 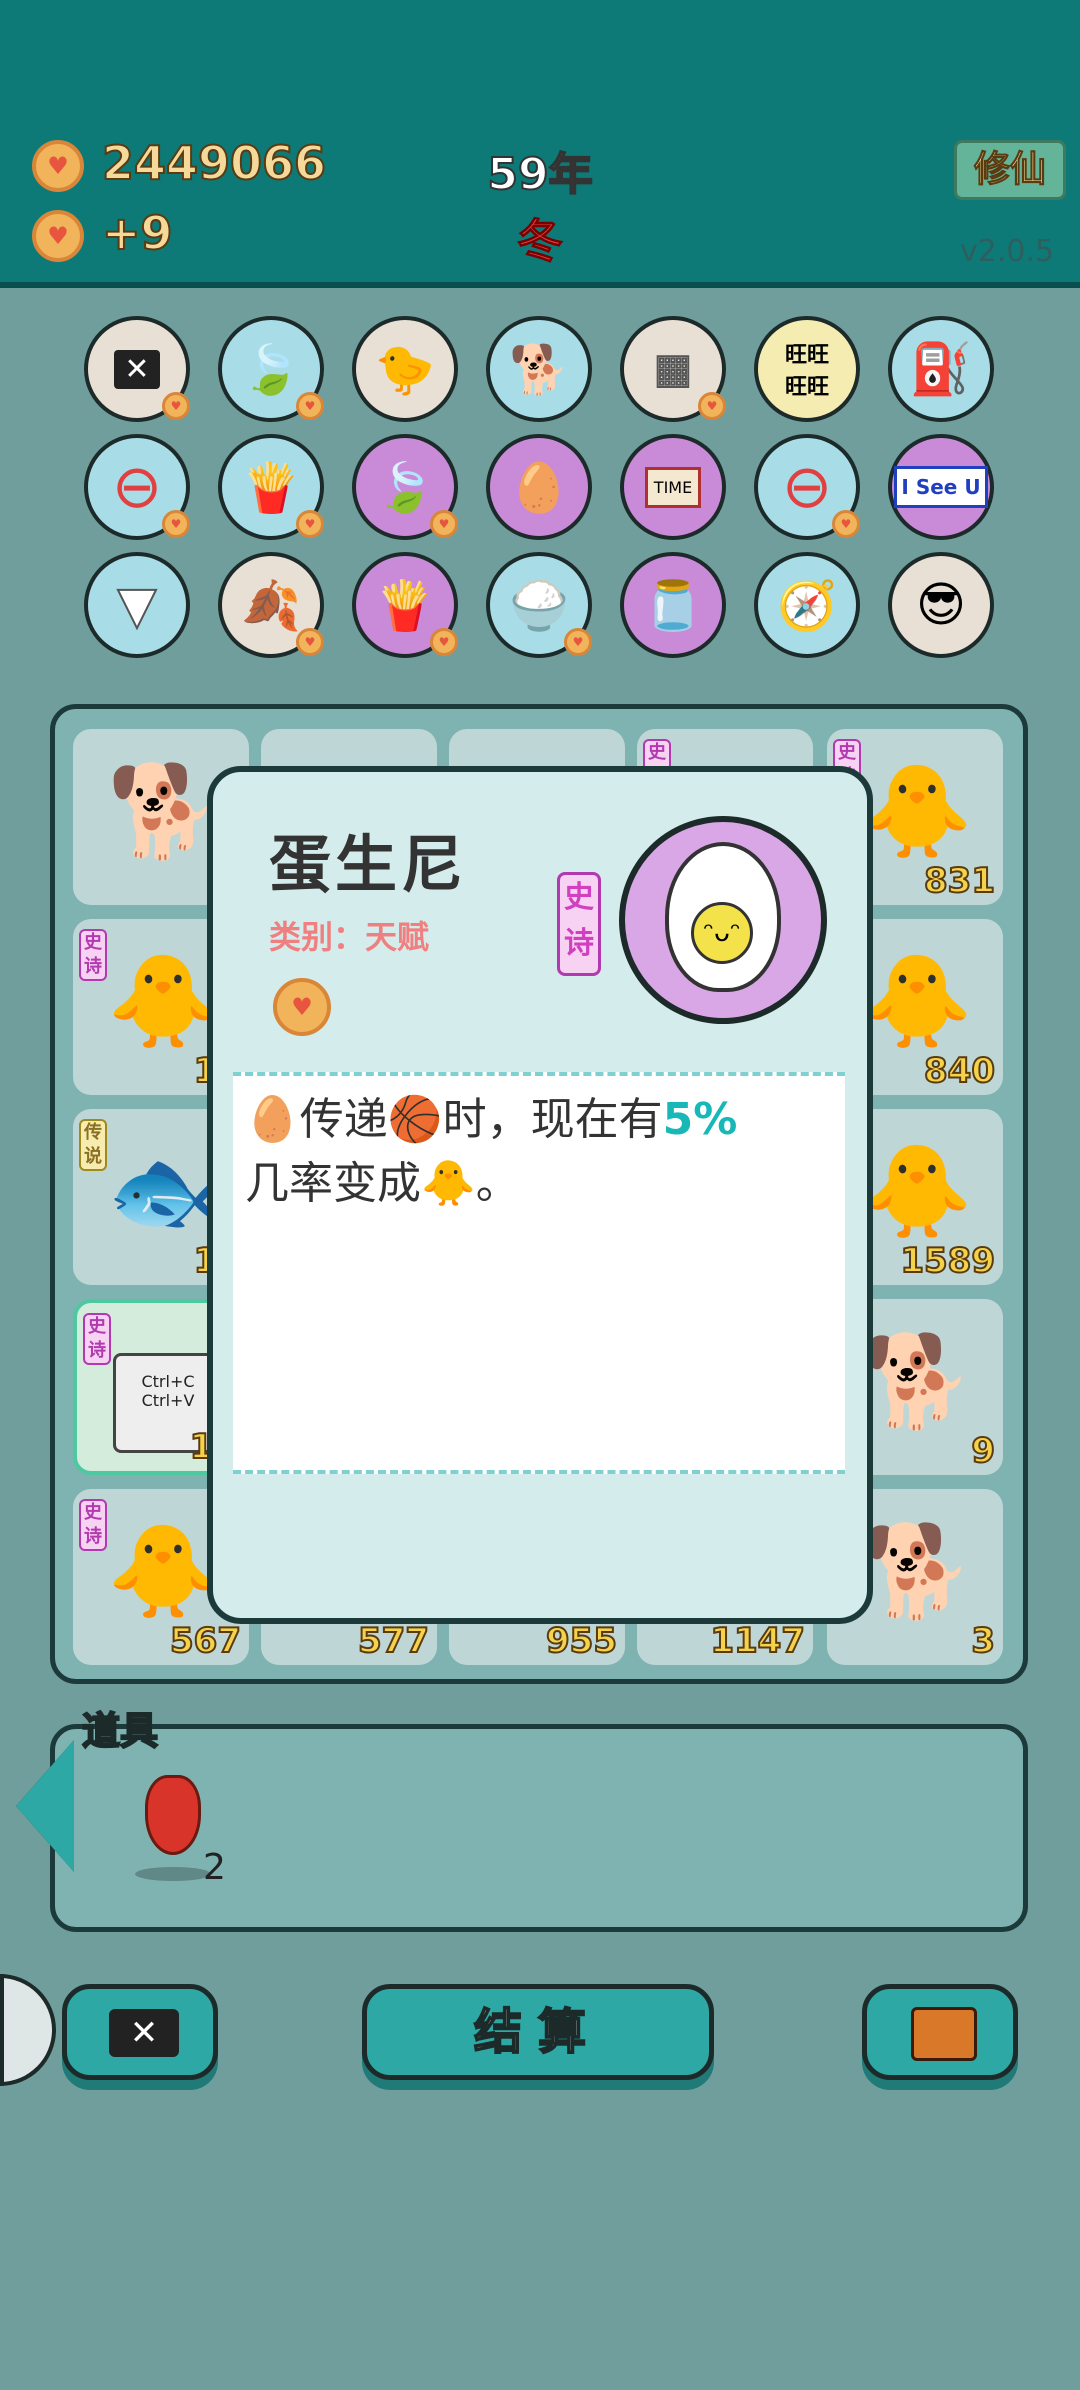 I want to click on rice-bowl-icon: 🍚 ♥, so click(x=539, y=605).